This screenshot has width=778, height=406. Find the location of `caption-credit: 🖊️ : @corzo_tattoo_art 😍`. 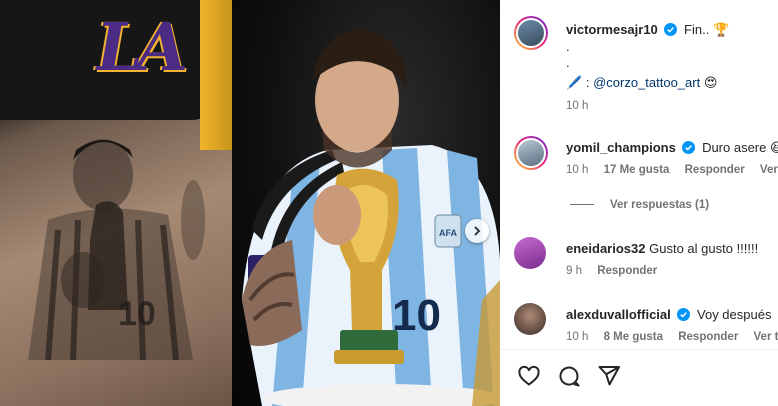

caption-credit: 🖊️ : @corzo_tattoo_art 😍 is located at coordinates (641, 83).